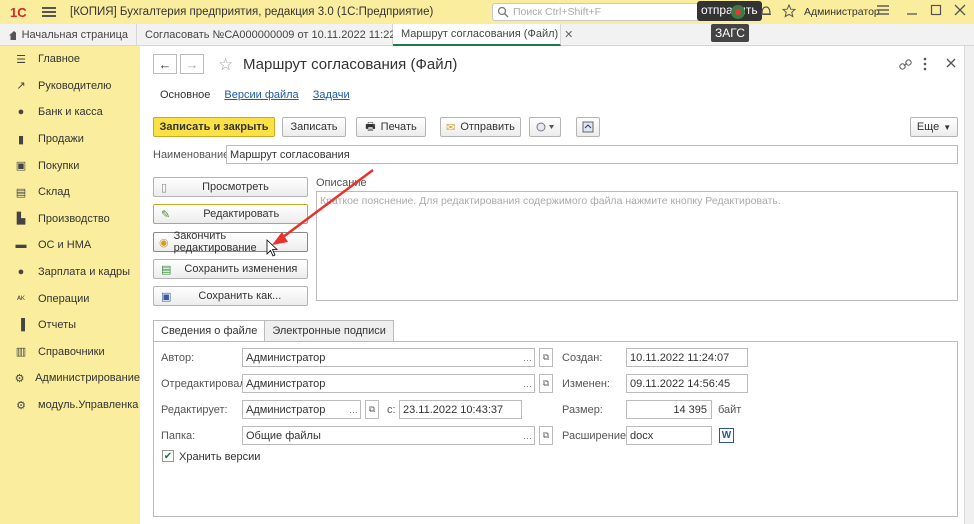 The width and height of the screenshot is (974, 524). Describe the element at coordinates (21, 59) in the screenshot. I see `menu-icon: ☰` at that location.